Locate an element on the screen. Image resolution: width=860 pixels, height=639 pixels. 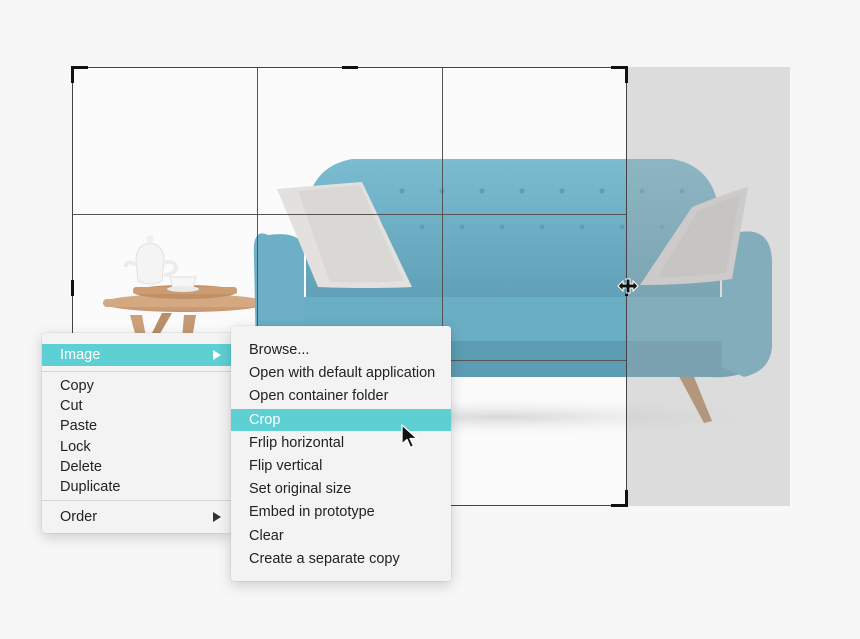
menu-item-paste: Paste is located at coordinates (137, 426).